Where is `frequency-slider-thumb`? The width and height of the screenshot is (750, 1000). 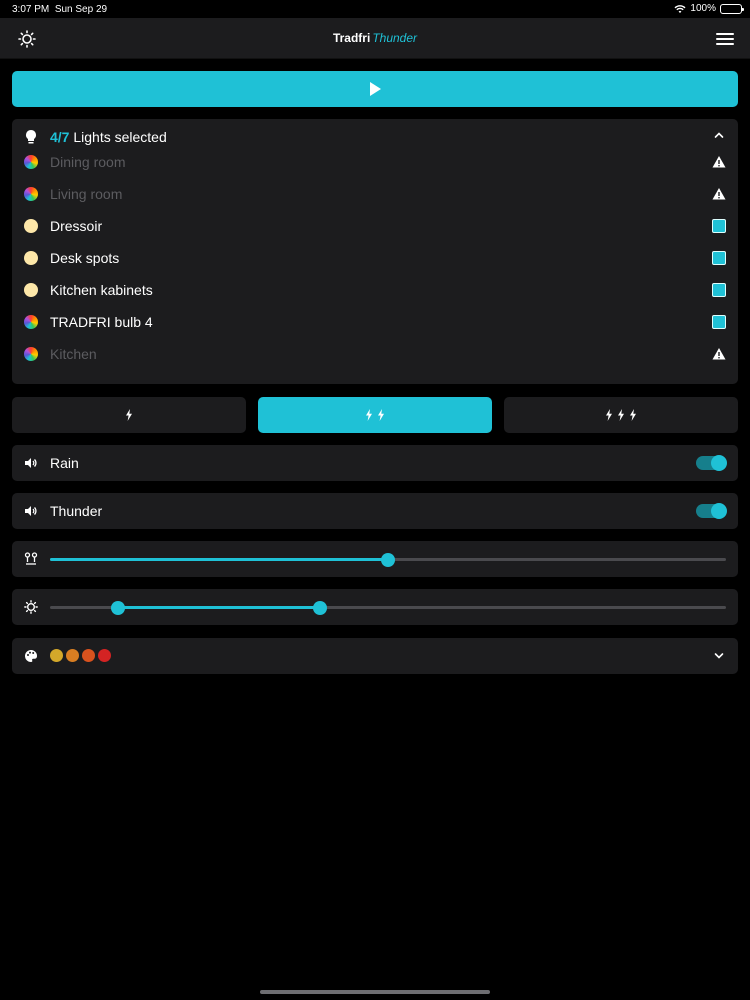 frequency-slider-thumb is located at coordinates (388, 560).